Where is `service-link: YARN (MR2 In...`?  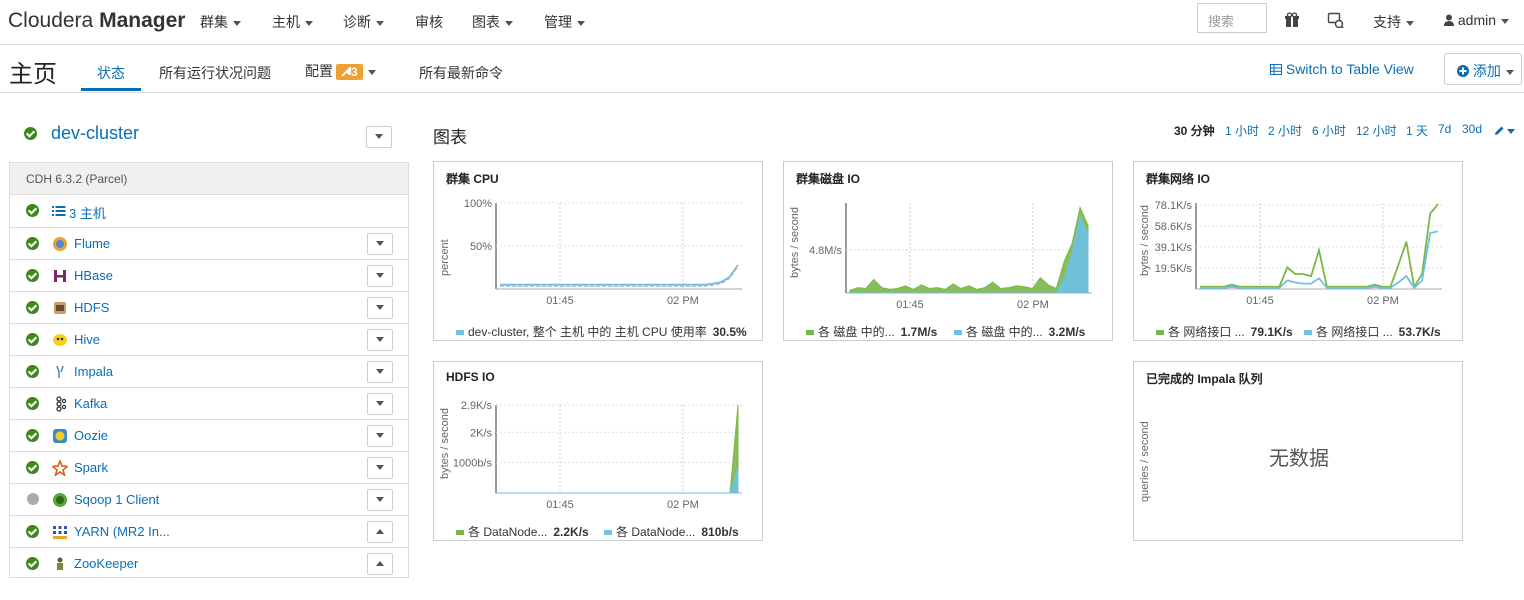
service-link: YARN (MR2 In... is located at coordinates (122, 531).